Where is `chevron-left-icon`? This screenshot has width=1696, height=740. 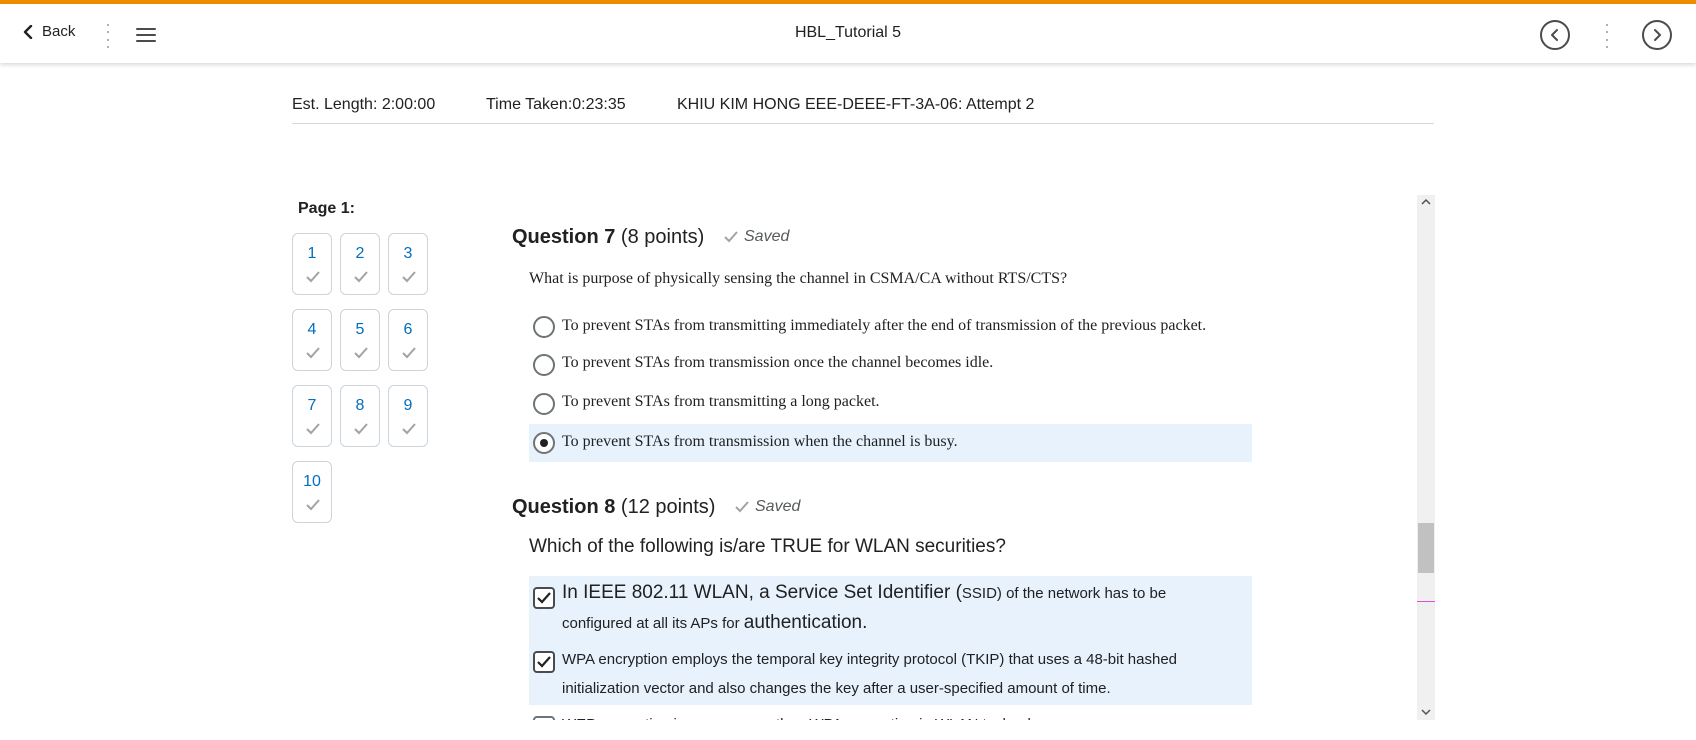
chevron-left-icon is located at coordinates (1554, 35).